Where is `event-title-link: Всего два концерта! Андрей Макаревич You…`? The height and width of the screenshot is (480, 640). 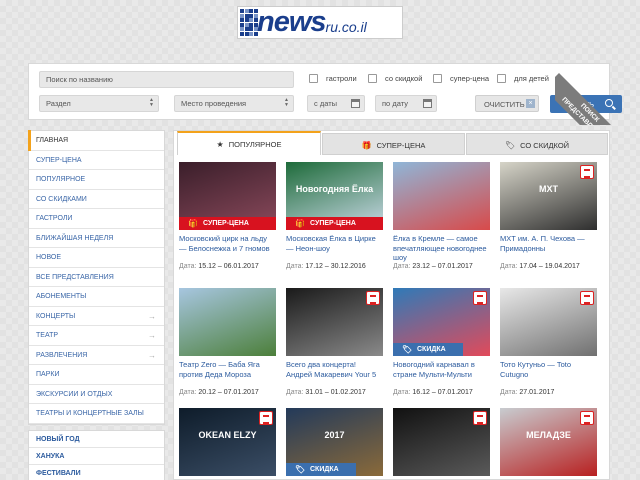
event-title-link: Всего два концерта! Андрей Макаревич You… is located at coordinates (334, 374).